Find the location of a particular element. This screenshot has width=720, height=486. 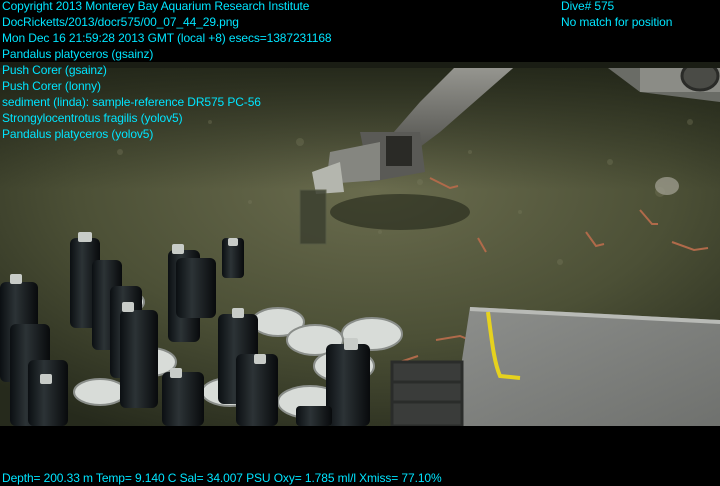

annotation-line: Push Corer (lonny) is located at coordinates (51, 86).